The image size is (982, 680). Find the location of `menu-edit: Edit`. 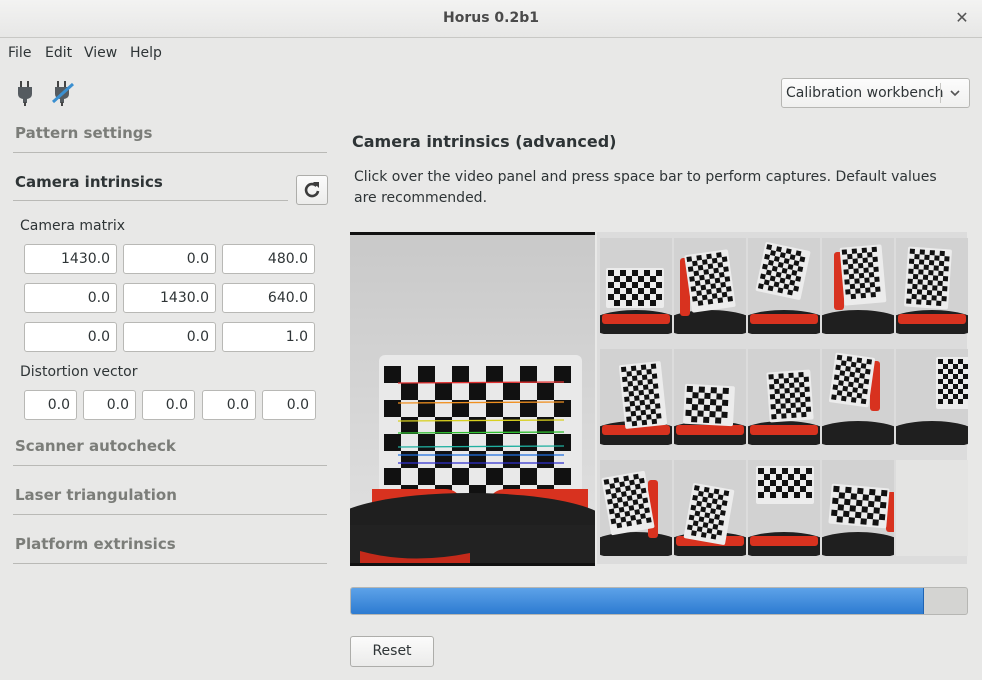

menu-edit: Edit is located at coordinates (58, 53).